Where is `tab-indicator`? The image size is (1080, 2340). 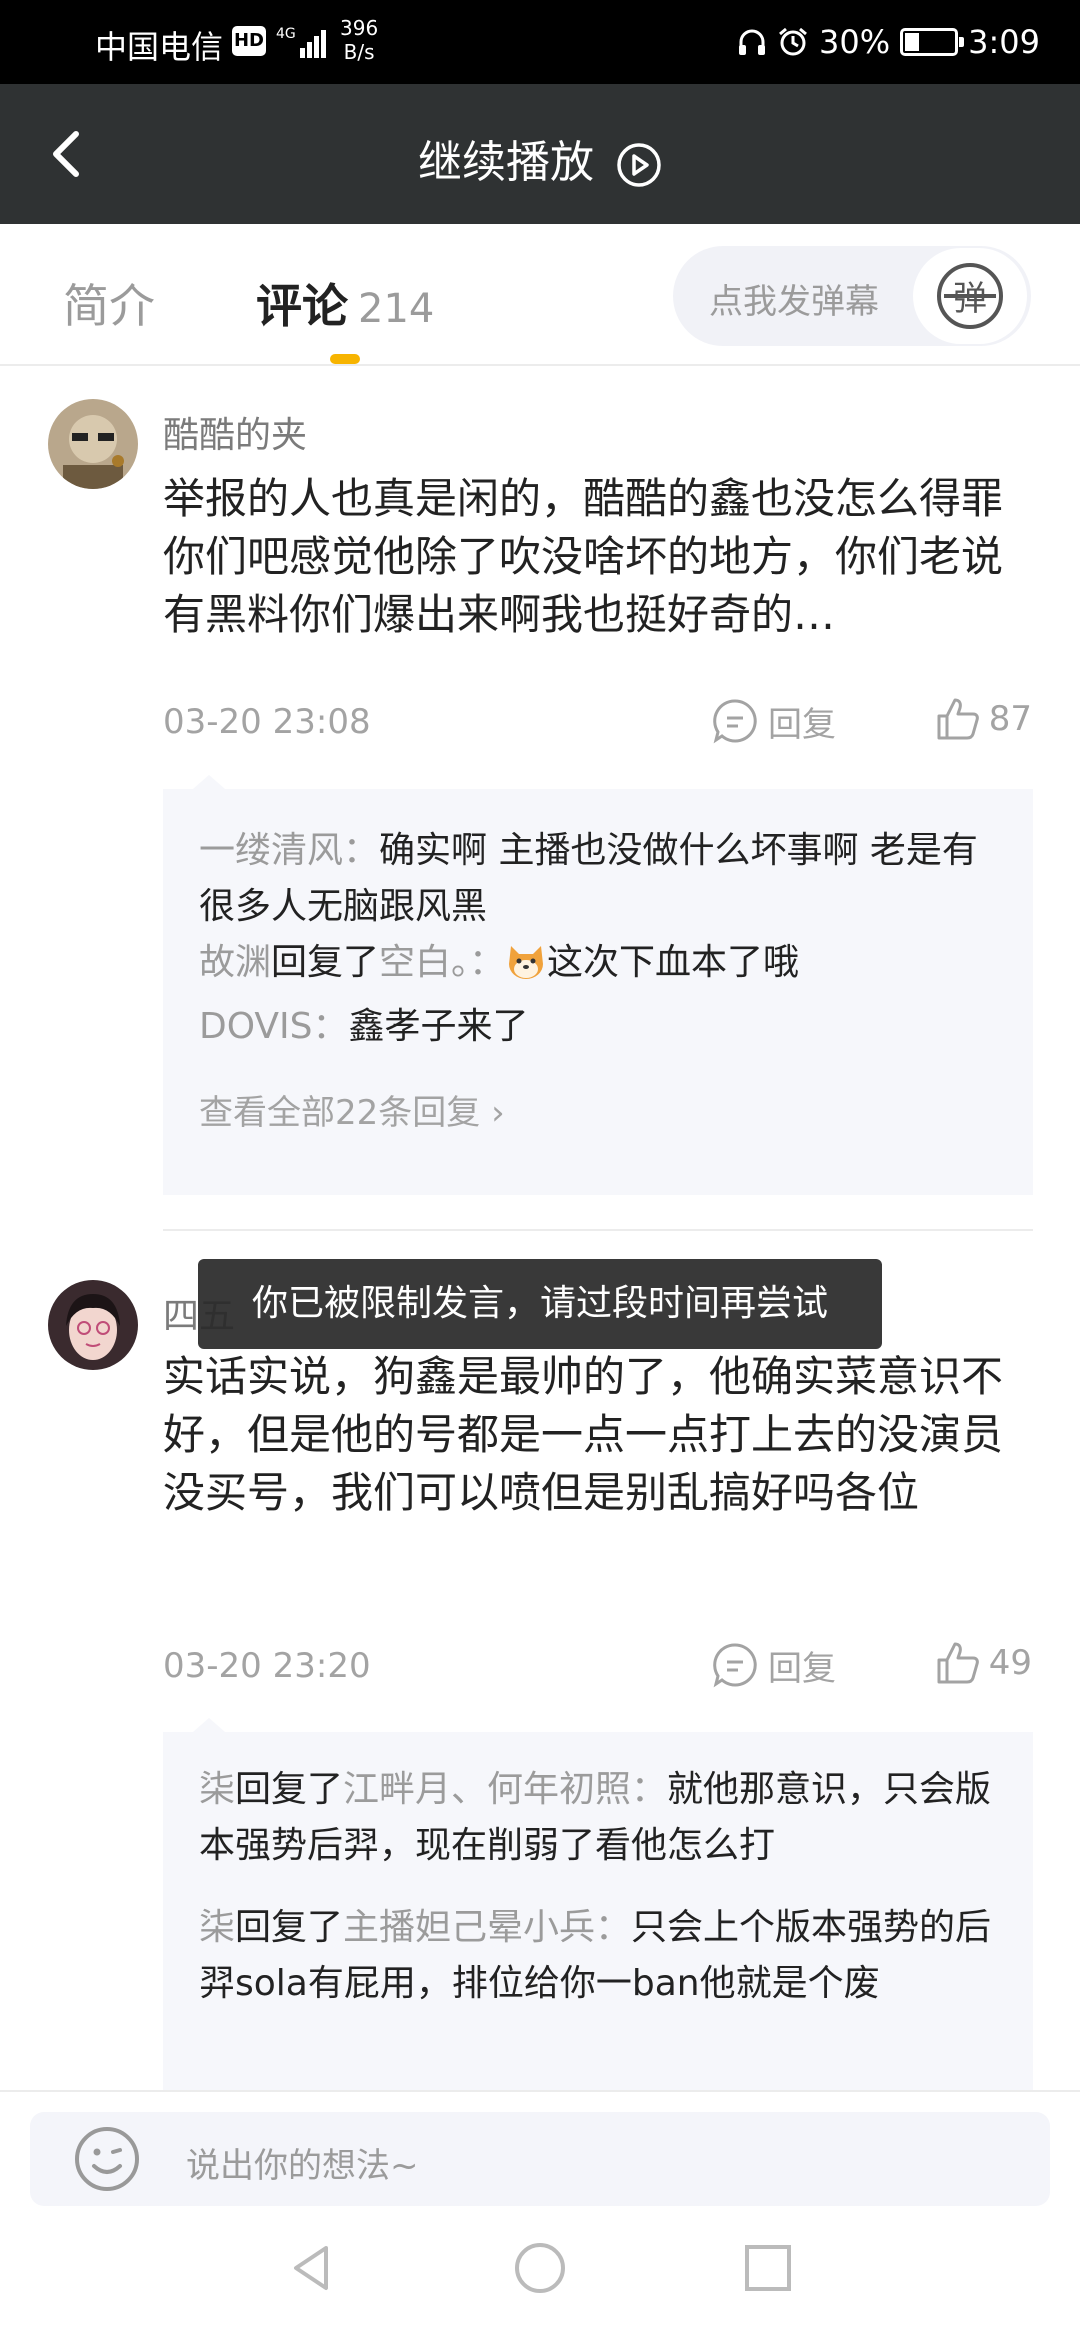 tab-indicator is located at coordinates (345, 359).